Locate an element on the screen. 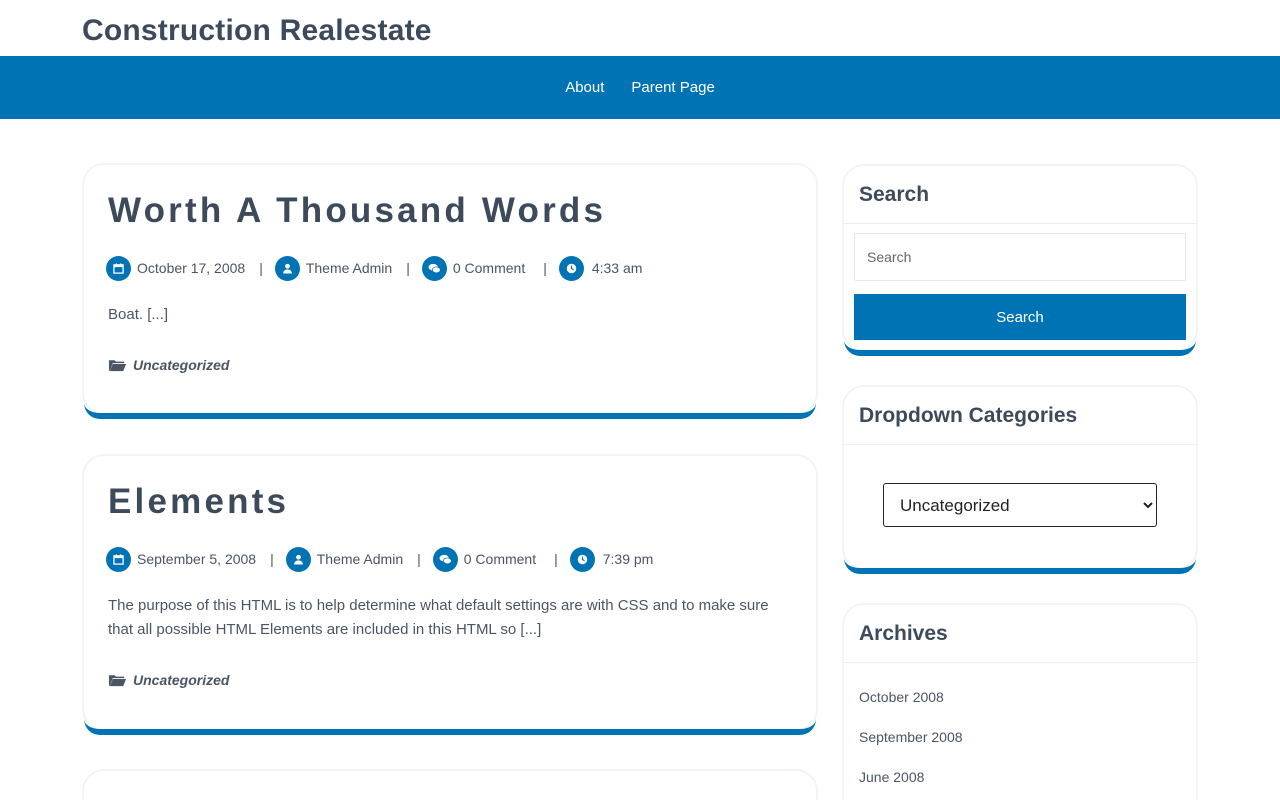 The width and height of the screenshot is (1280, 800). post-title: Worth A Thousand Words is located at coordinates (357, 211).